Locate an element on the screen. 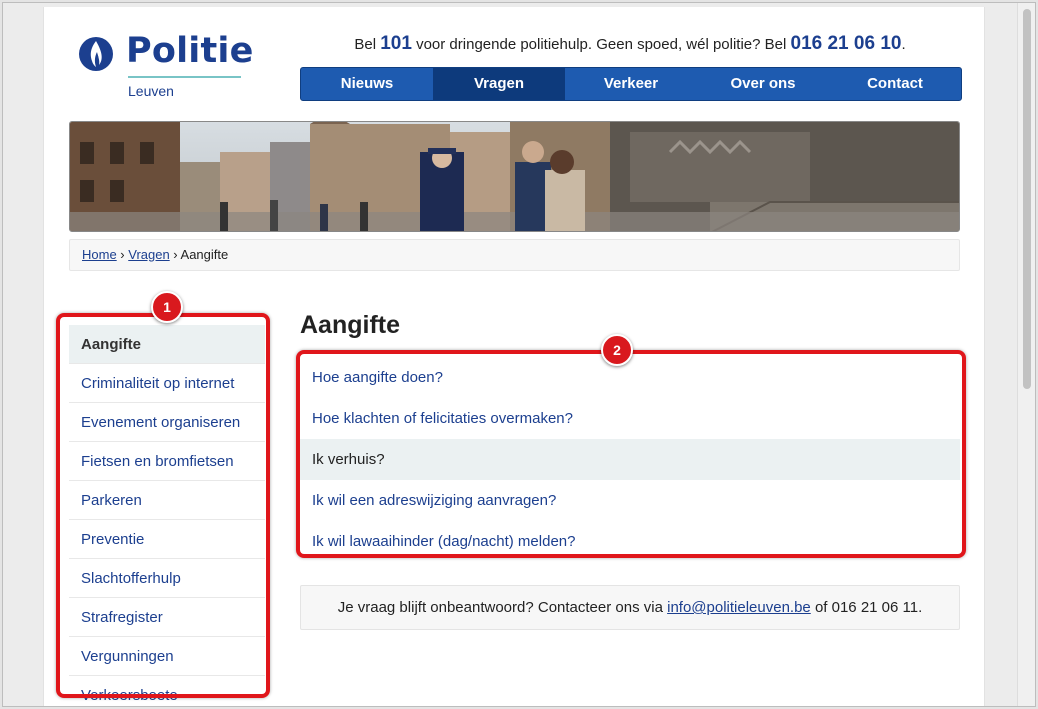 The height and width of the screenshot is (709, 1038). nav-item-contact: Contact is located at coordinates (895, 84).